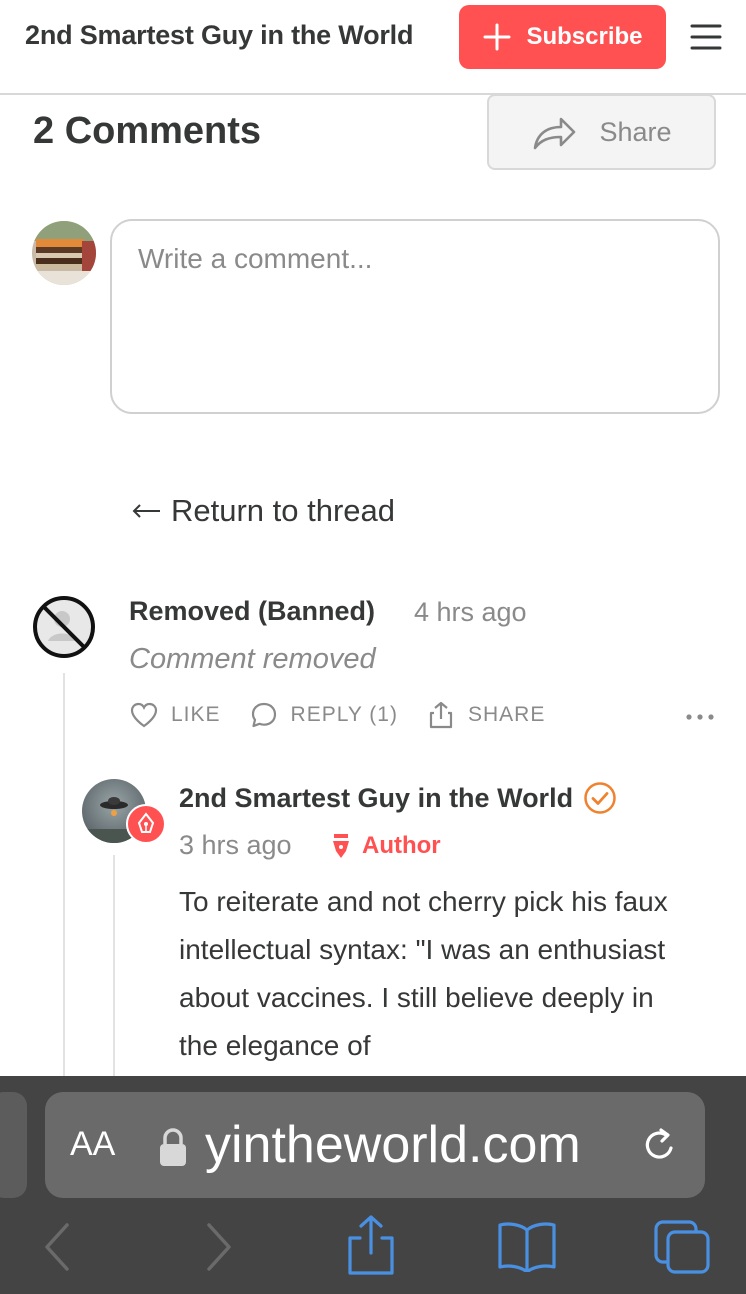 The image size is (746, 1294). What do you see at coordinates (114, 966) in the screenshot?
I see `thread-line-reply` at bounding box center [114, 966].